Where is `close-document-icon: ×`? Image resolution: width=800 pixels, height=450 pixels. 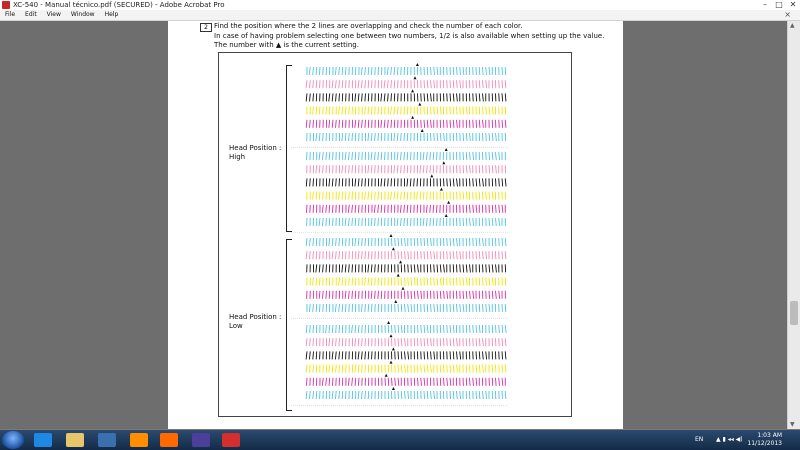
close-document-icon: × is located at coordinates (787, 15).